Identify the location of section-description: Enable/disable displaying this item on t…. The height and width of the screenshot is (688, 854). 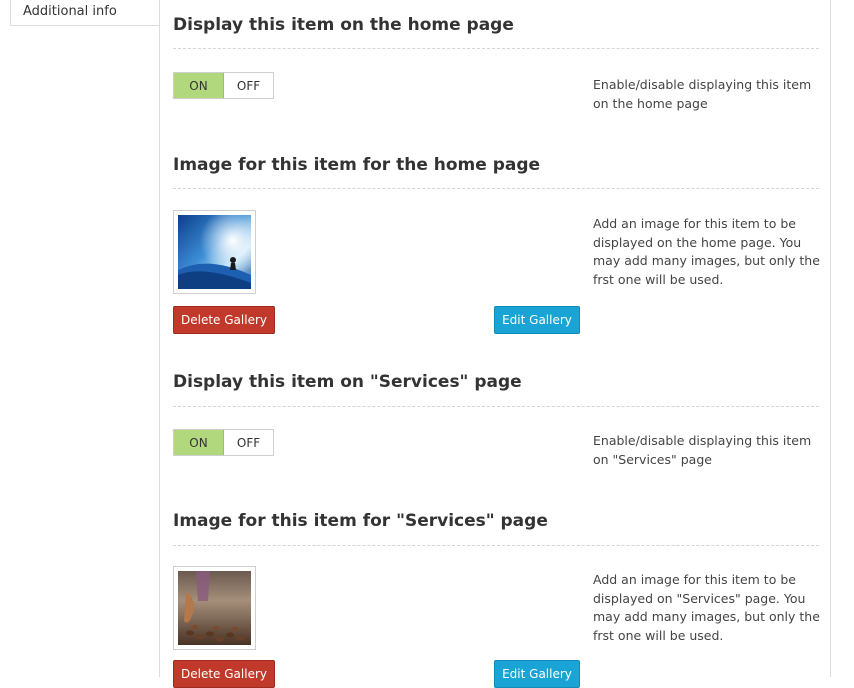
(702, 94).